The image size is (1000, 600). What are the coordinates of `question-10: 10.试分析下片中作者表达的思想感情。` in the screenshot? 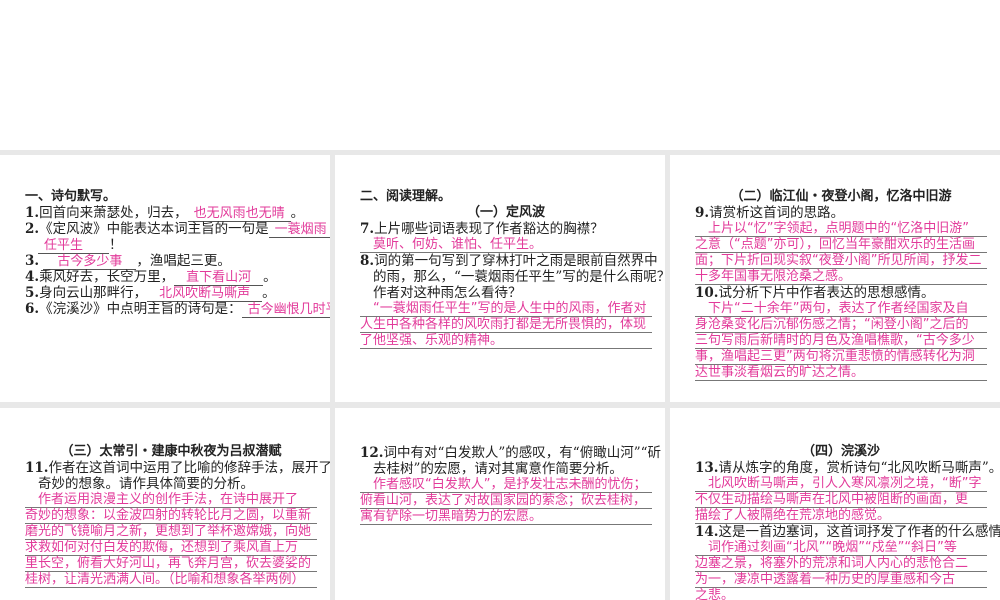 It's located at (841, 293).